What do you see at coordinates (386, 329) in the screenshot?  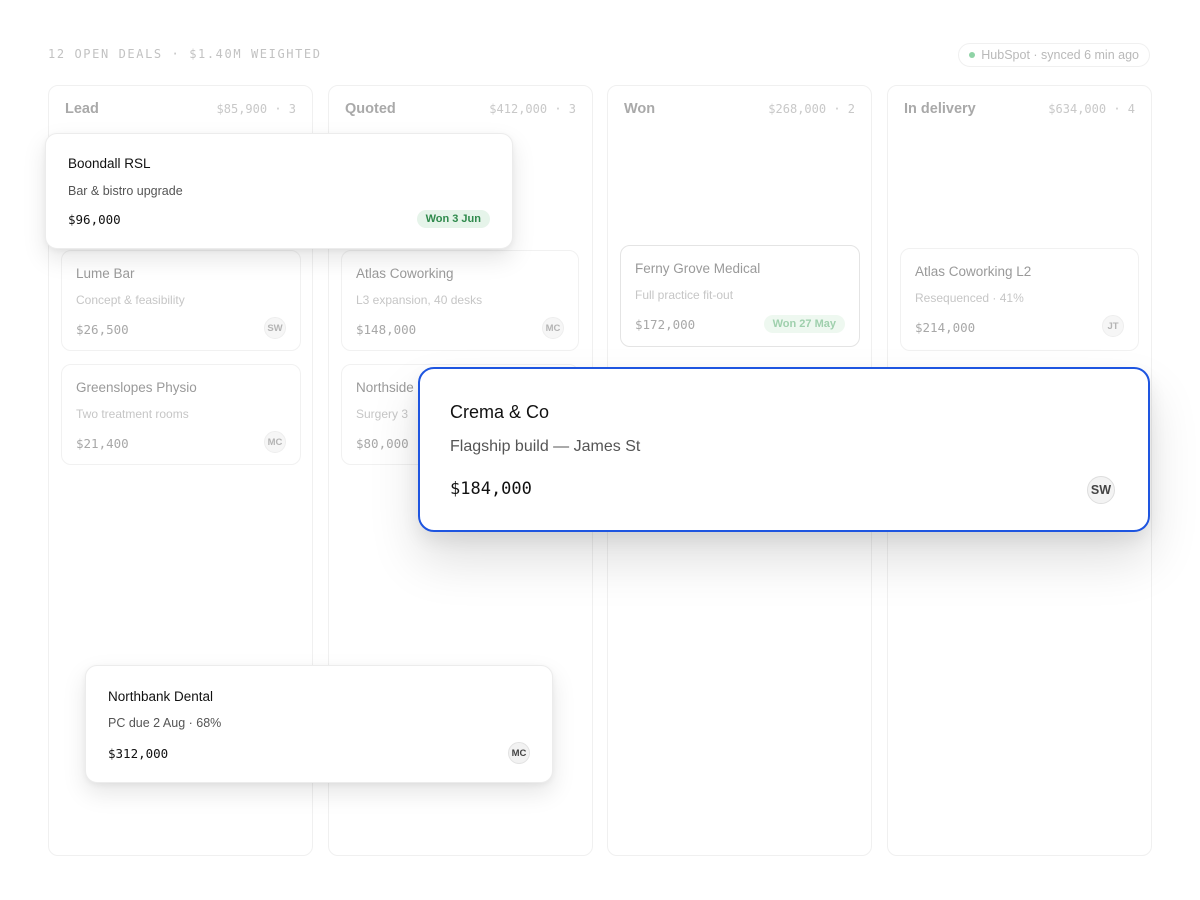 I see `deal-amount: $148,000` at bounding box center [386, 329].